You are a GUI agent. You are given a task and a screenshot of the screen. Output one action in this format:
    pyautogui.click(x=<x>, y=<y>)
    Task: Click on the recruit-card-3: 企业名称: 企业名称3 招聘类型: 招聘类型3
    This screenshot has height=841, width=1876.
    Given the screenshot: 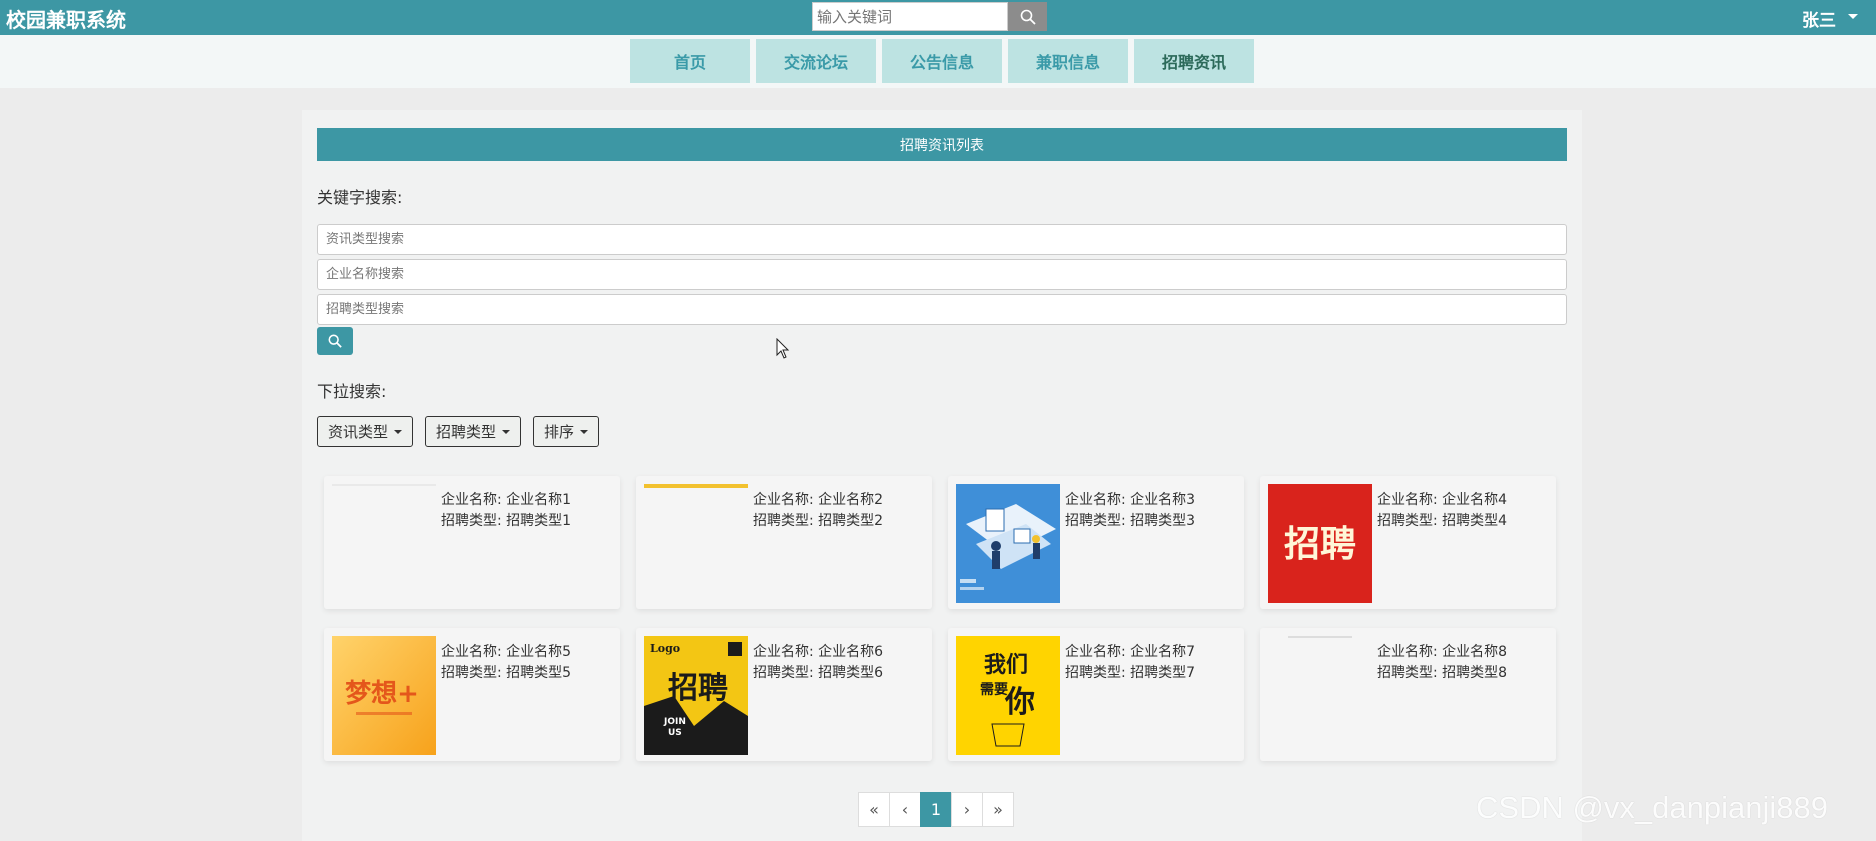 What is the action you would take?
    pyautogui.click(x=1096, y=542)
    